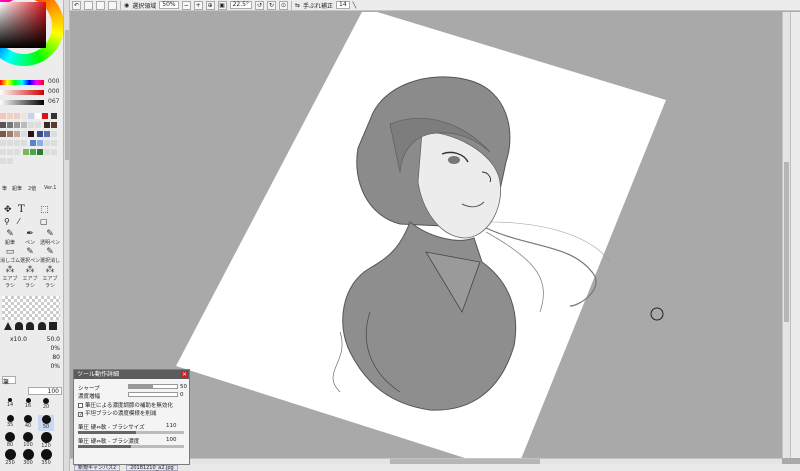 This screenshot has width=800, height=471. Describe the element at coordinates (186, 5) in the screenshot. I see `zoom-out-button: −` at that location.